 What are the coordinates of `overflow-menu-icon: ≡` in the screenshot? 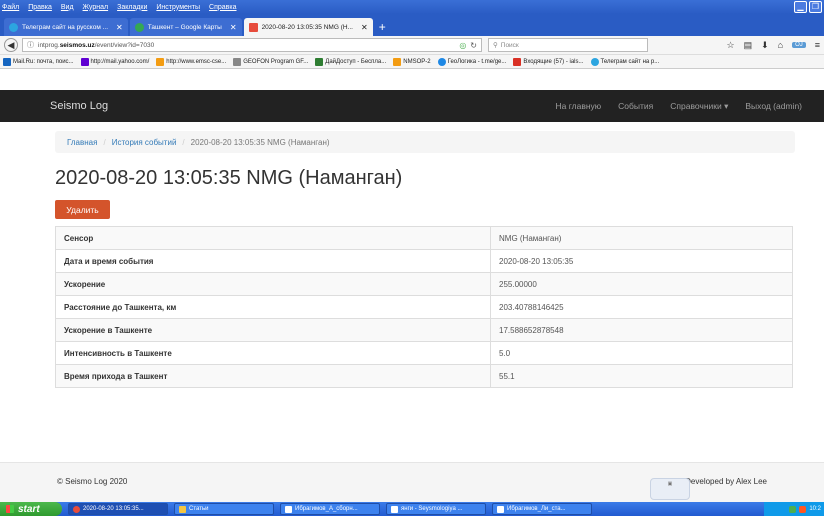 It's located at (817, 45).